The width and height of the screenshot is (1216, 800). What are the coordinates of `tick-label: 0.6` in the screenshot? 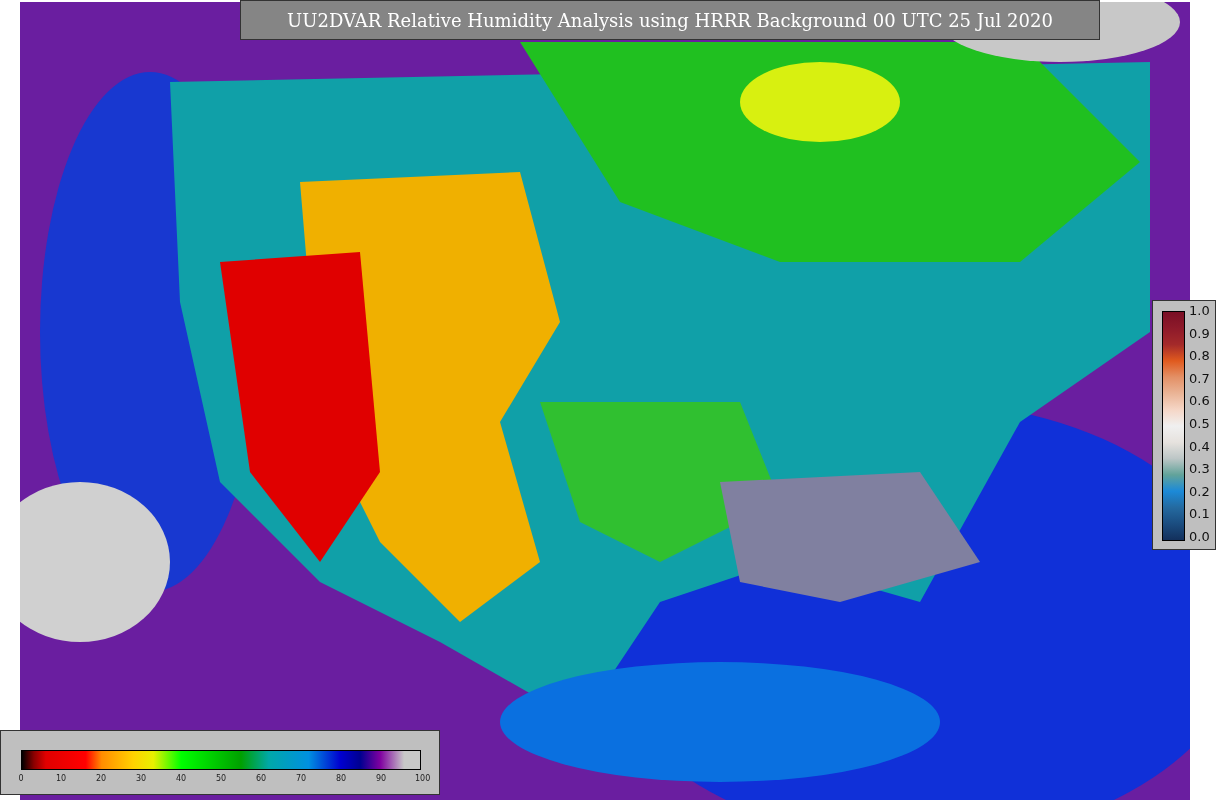 It's located at (1199, 401).